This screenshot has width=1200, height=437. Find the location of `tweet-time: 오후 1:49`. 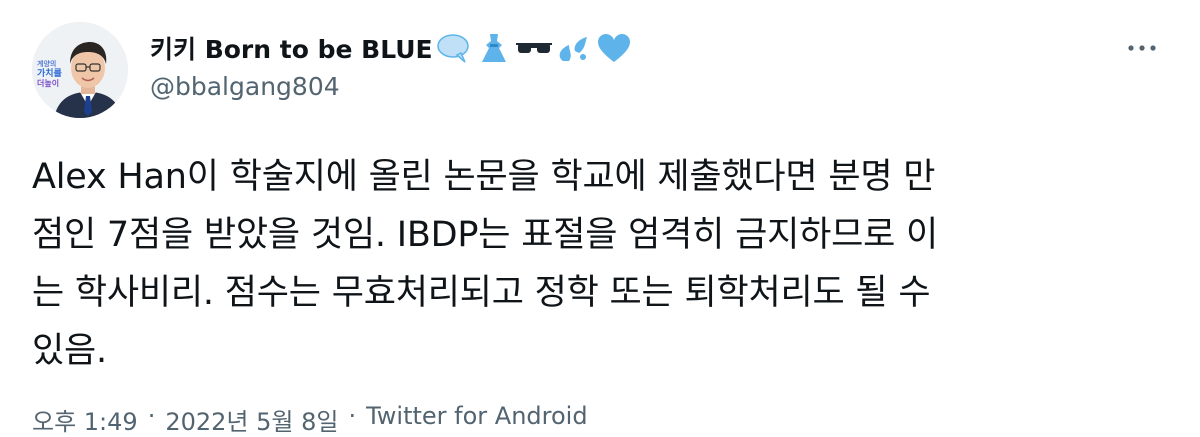

tweet-time: 오후 1:49 is located at coordinates (85, 419).